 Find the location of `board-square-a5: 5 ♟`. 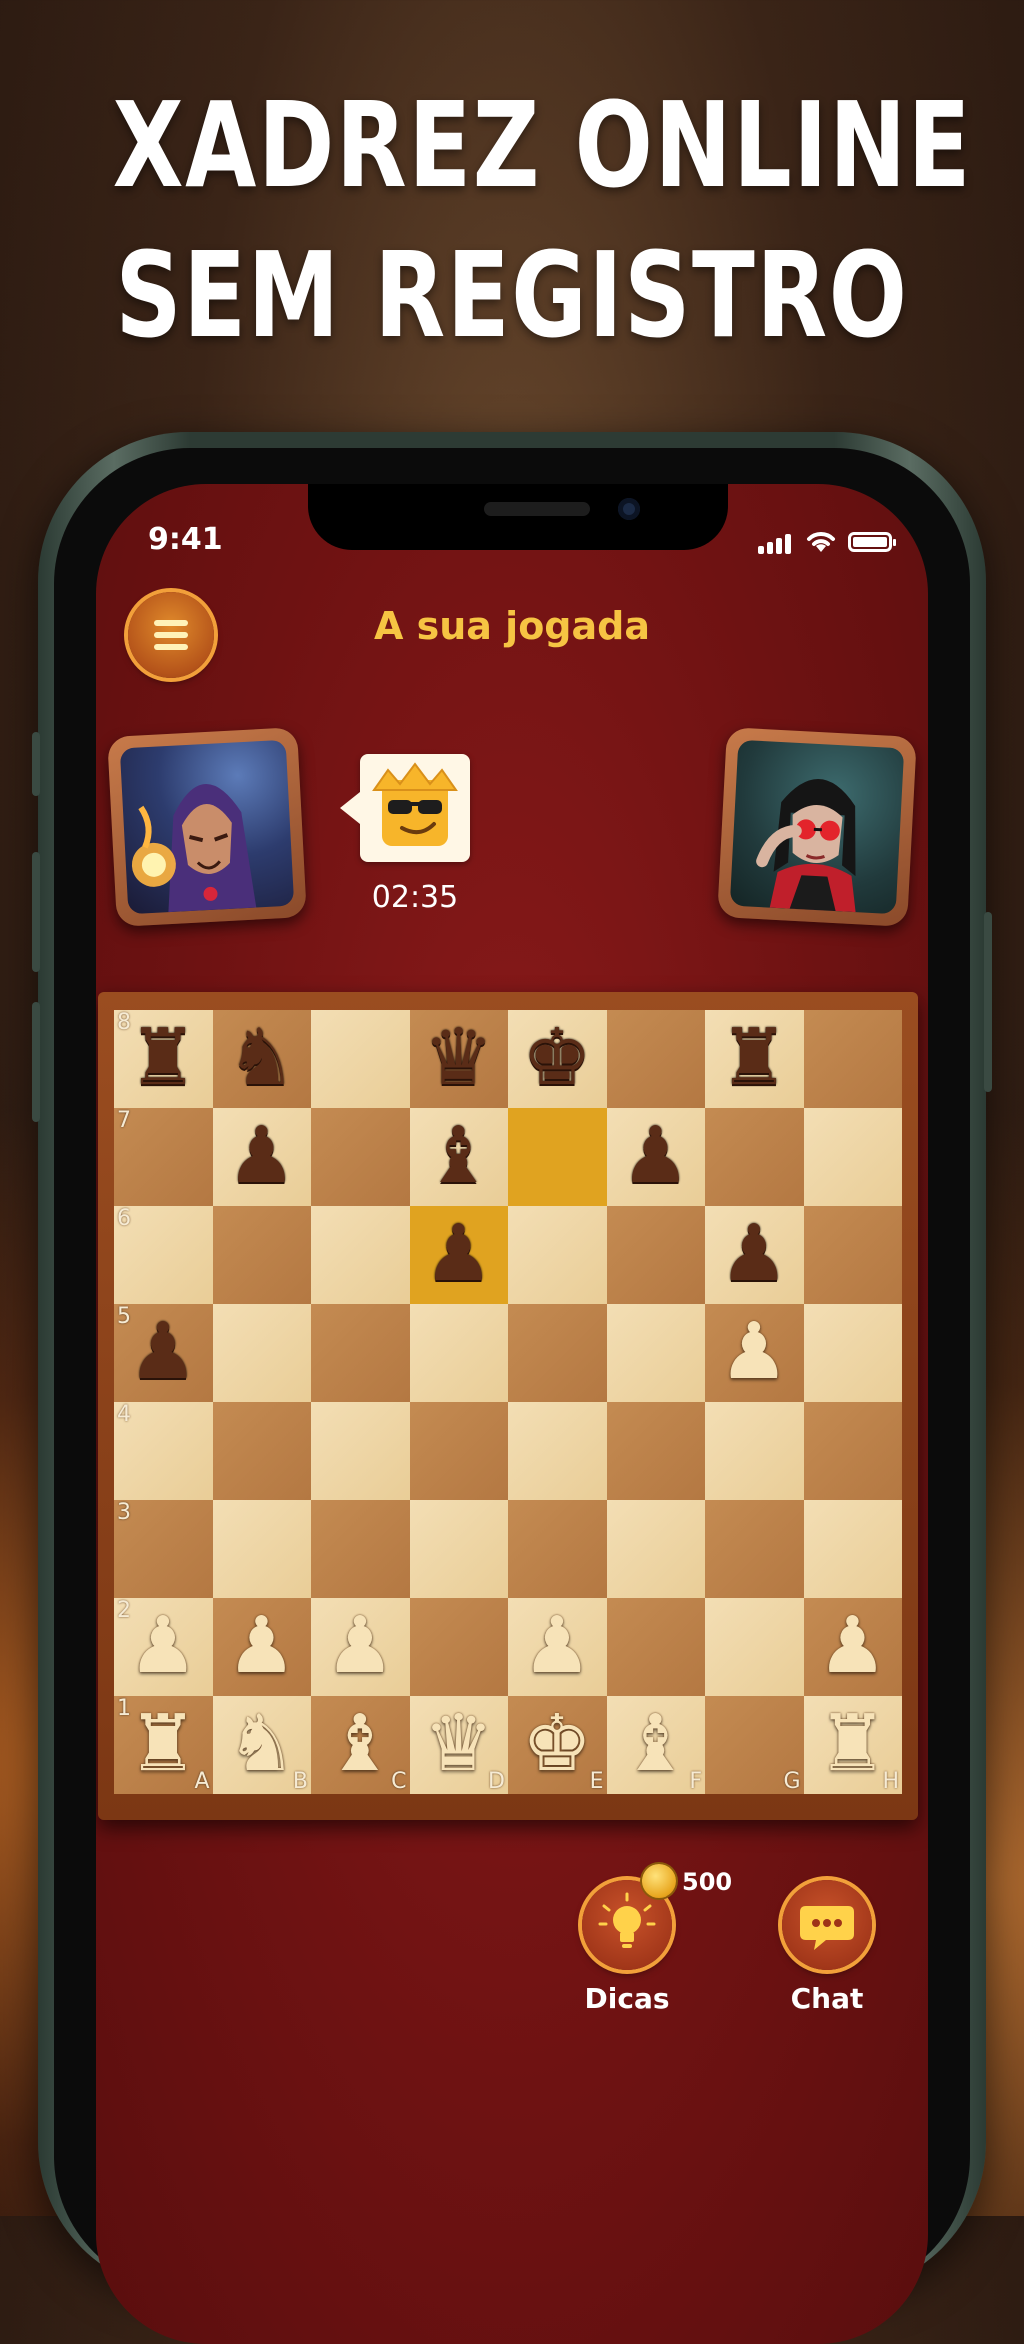

board-square-a5: 5 ♟ is located at coordinates (163, 1353).